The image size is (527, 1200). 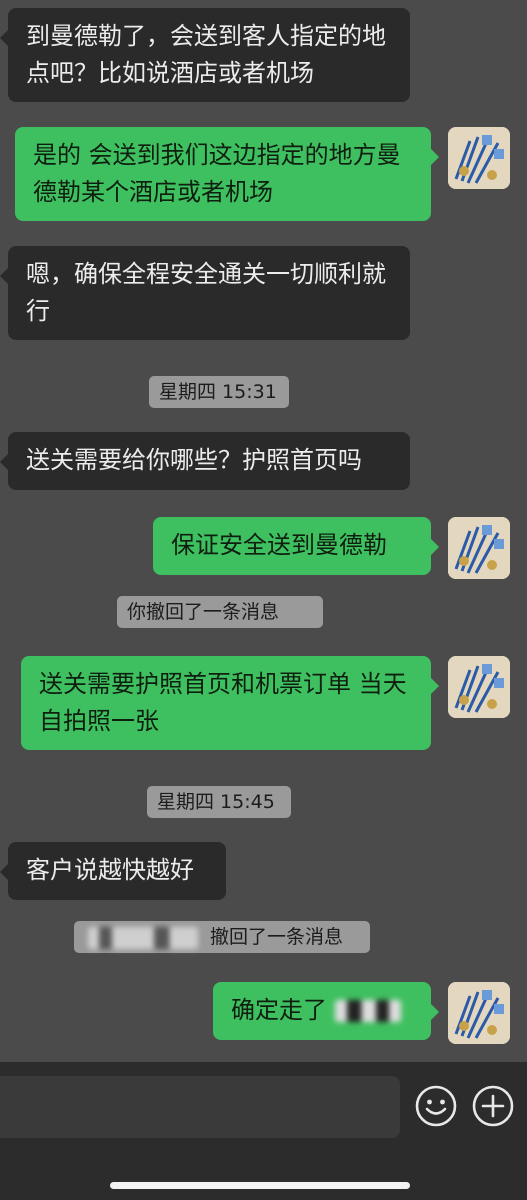 I want to click on message-bubble: 是的 会送到我们这边指定的地方曼德勒某个酒店或者机场, so click(x=227, y=174).